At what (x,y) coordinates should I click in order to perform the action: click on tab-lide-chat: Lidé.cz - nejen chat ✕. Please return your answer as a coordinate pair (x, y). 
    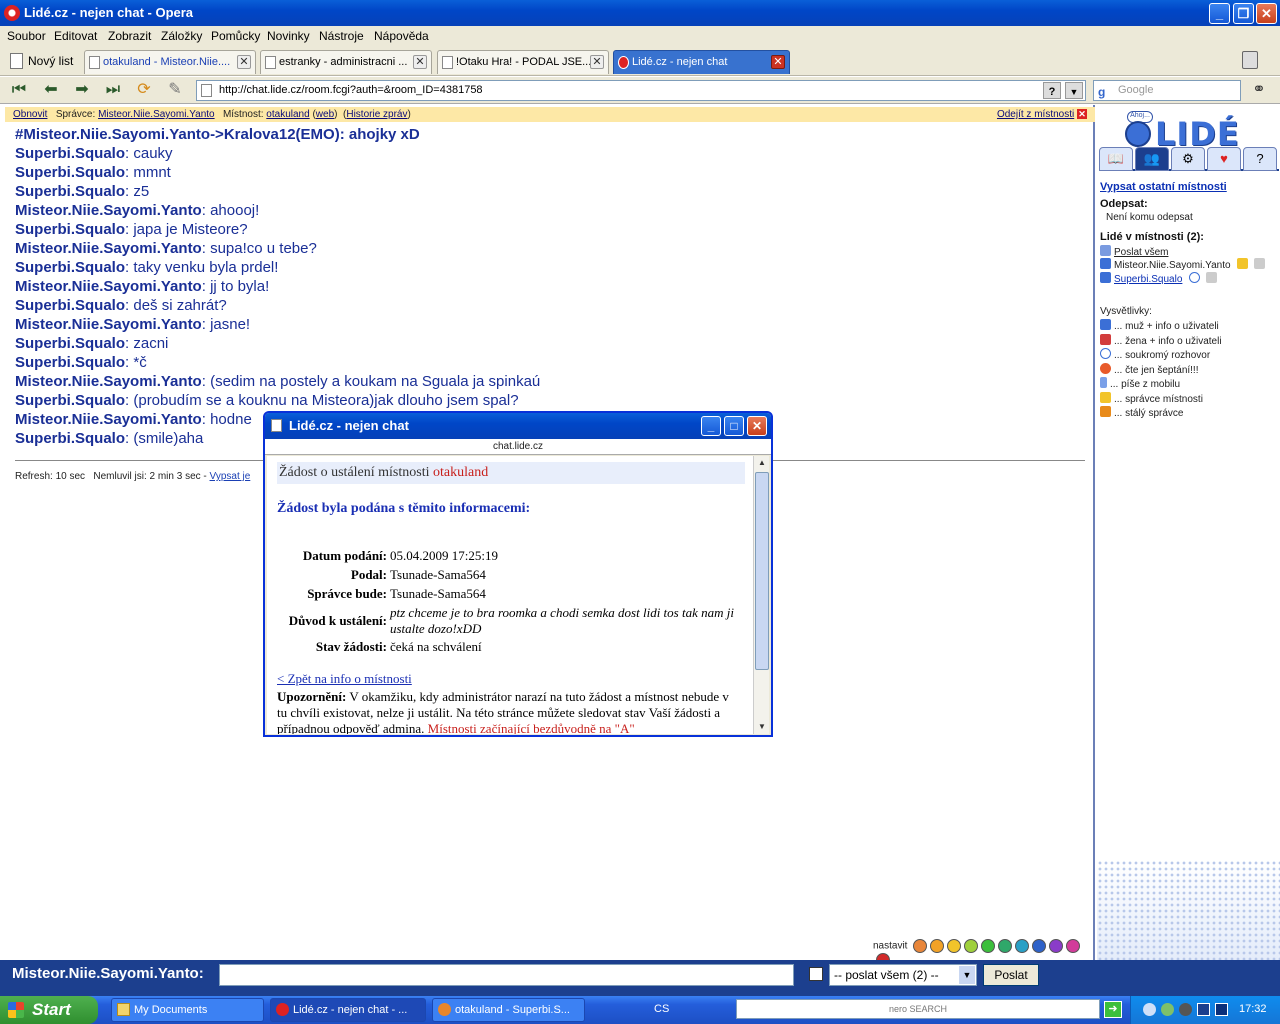
    Looking at the image, I should click on (701, 62).